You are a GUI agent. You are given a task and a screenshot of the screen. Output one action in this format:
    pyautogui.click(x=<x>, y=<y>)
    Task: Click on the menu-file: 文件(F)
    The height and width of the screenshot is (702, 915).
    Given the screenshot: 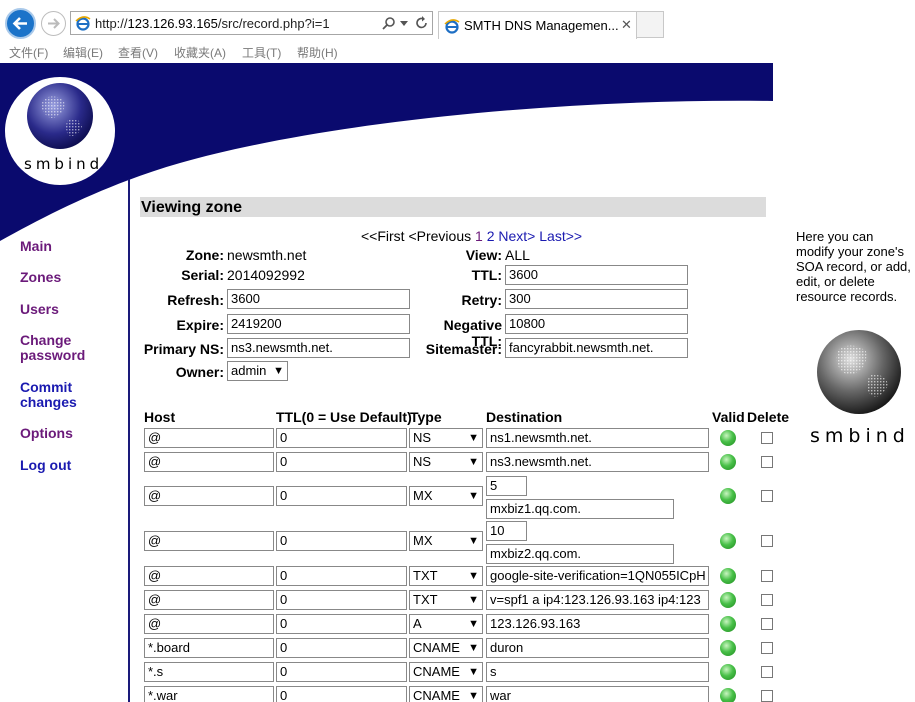 What is the action you would take?
    pyautogui.click(x=28, y=52)
    